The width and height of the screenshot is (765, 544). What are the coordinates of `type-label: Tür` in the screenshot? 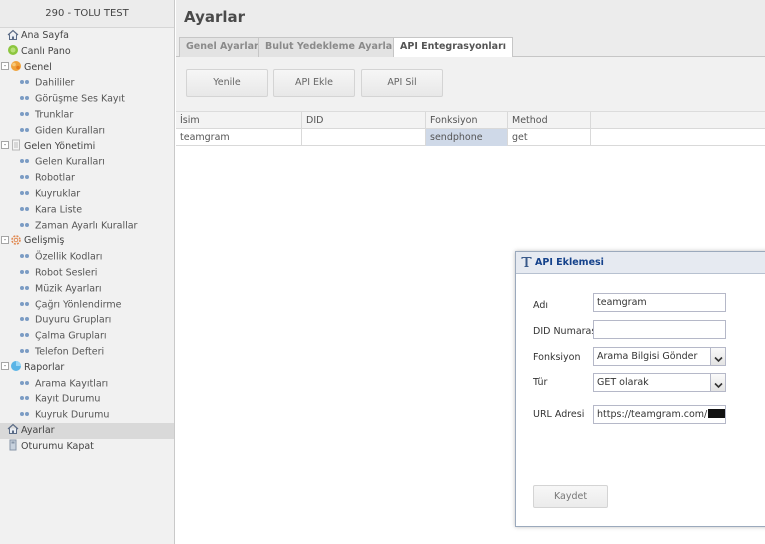 It's located at (540, 382).